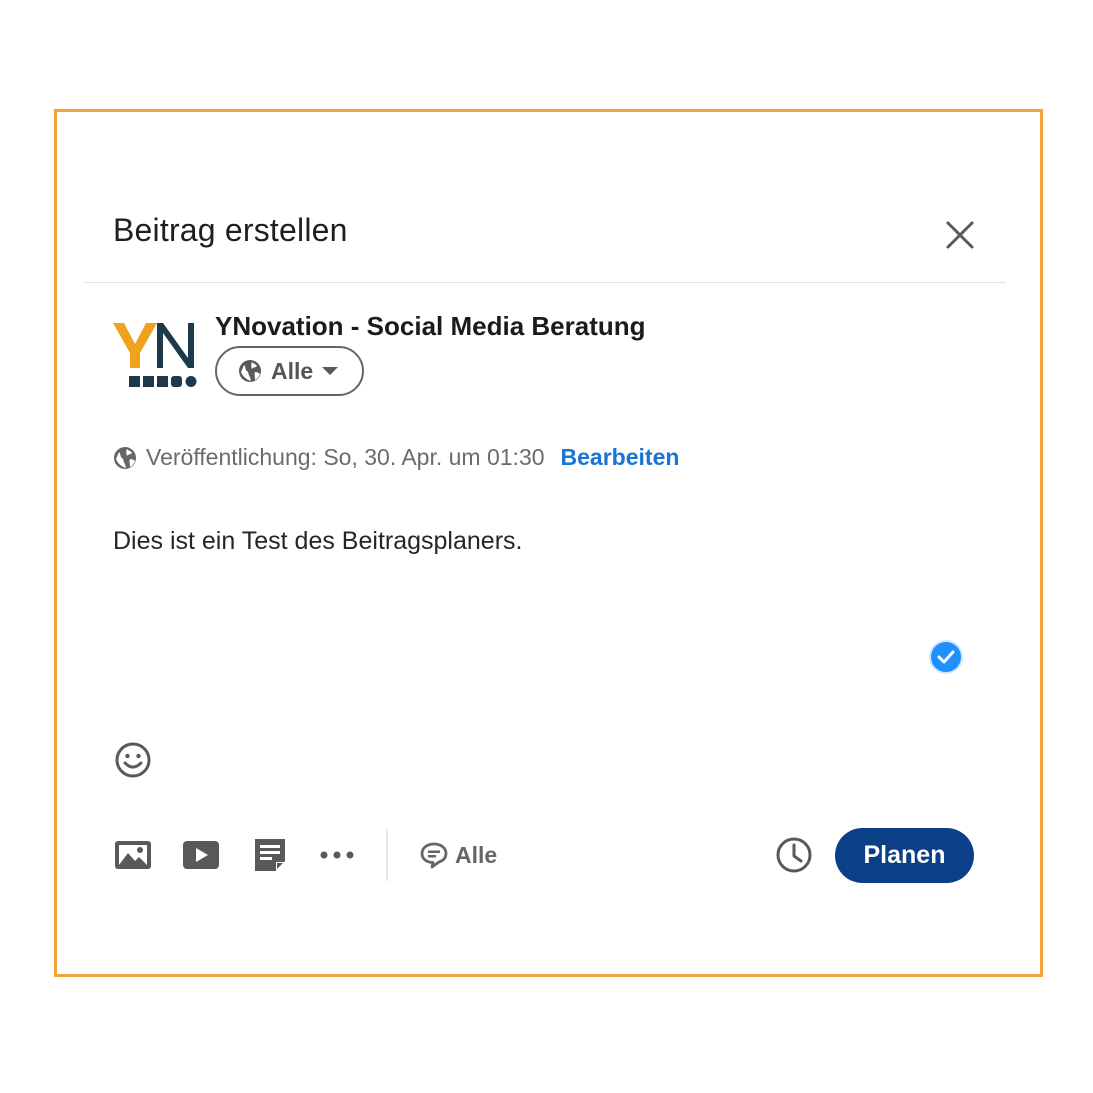 This screenshot has width=1093, height=1093. I want to click on caret-down-icon, so click(330, 371).